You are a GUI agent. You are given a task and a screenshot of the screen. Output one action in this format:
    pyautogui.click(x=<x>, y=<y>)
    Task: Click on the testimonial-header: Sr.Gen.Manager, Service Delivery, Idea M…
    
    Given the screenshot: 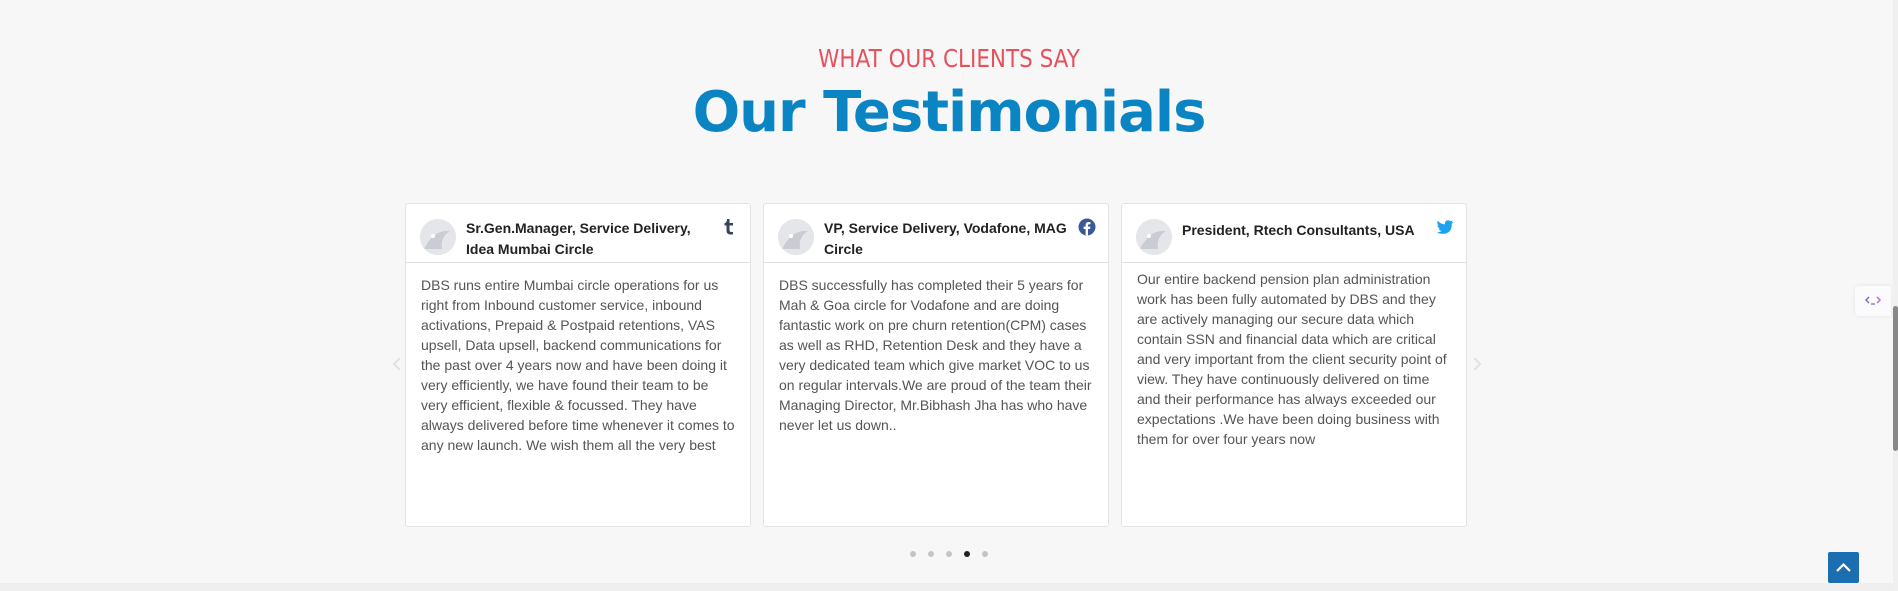 What is the action you would take?
    pyautogui.click(x=578, y=233)
    